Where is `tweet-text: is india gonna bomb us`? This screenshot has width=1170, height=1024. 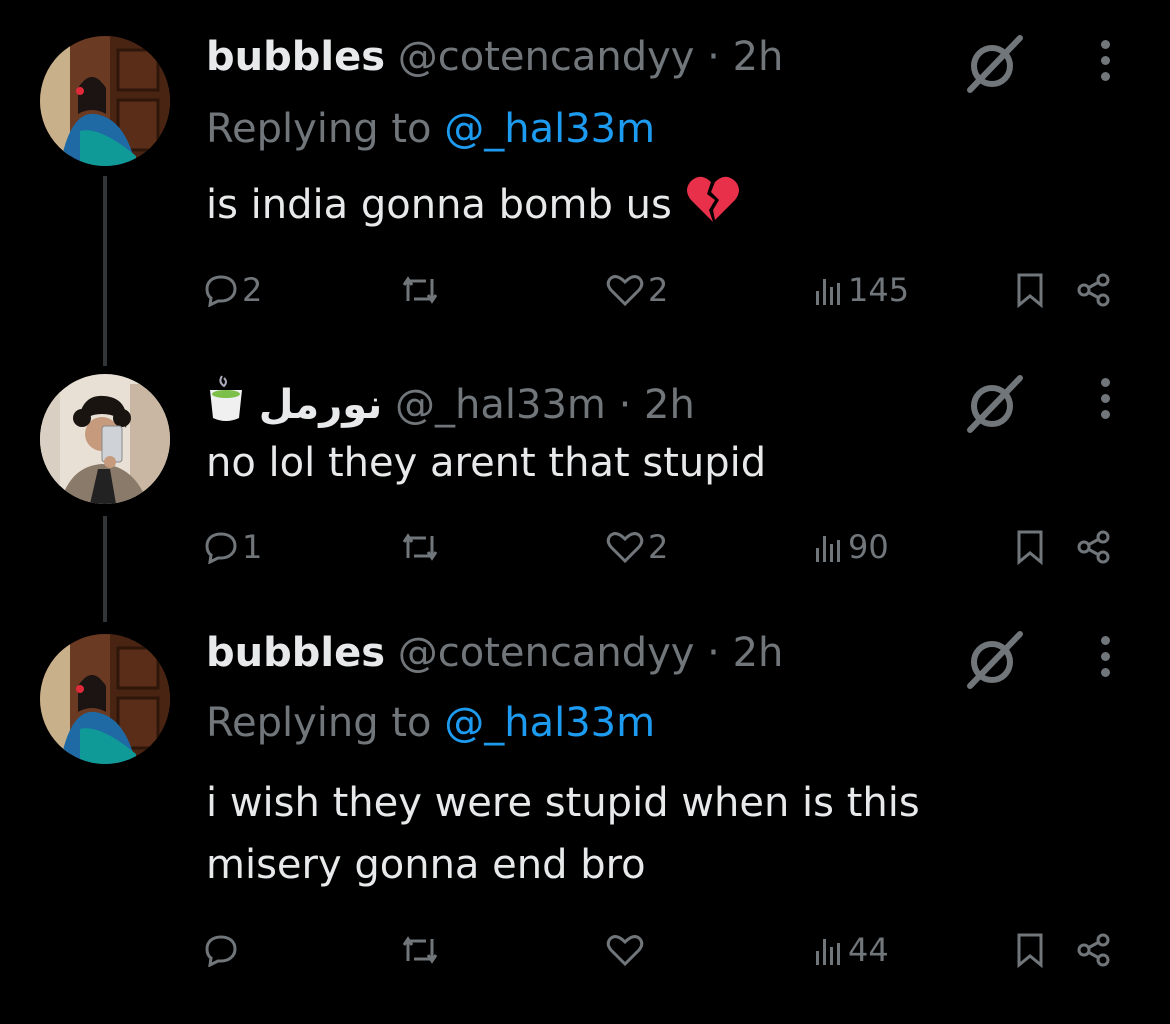
tweet-text: is india gonna bomb us is located at coordinates (636, 208).